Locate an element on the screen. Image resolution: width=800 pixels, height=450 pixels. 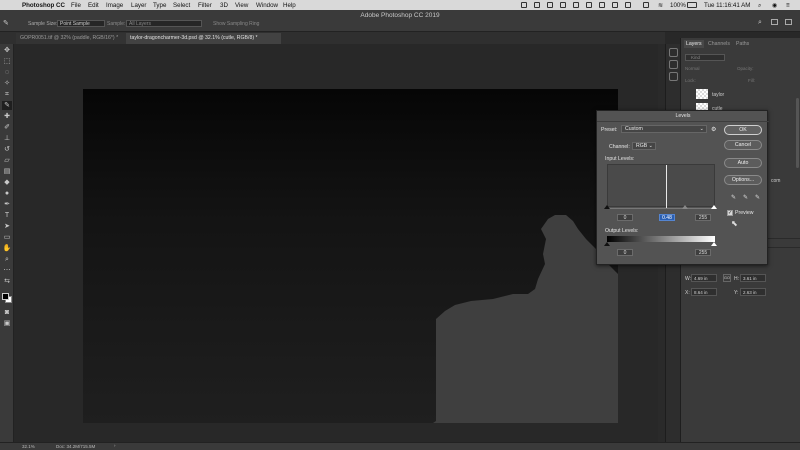
dodge-tool-icon: ● is located at coordinates (7, 193).